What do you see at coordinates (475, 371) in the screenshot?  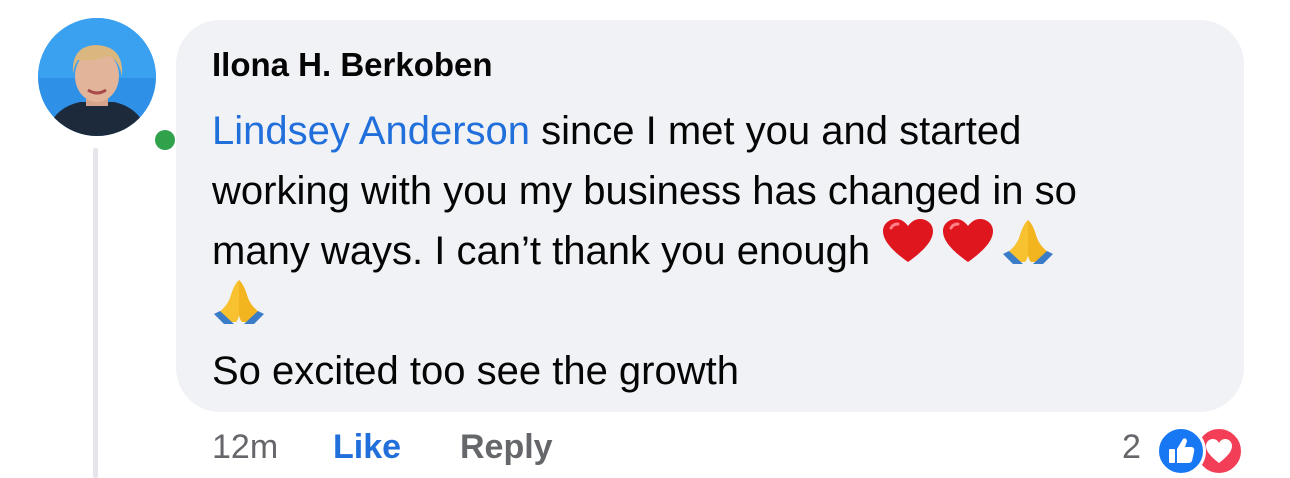 I see `comment-line-5: So excited too see the growth` at bounding box center [475, 371].